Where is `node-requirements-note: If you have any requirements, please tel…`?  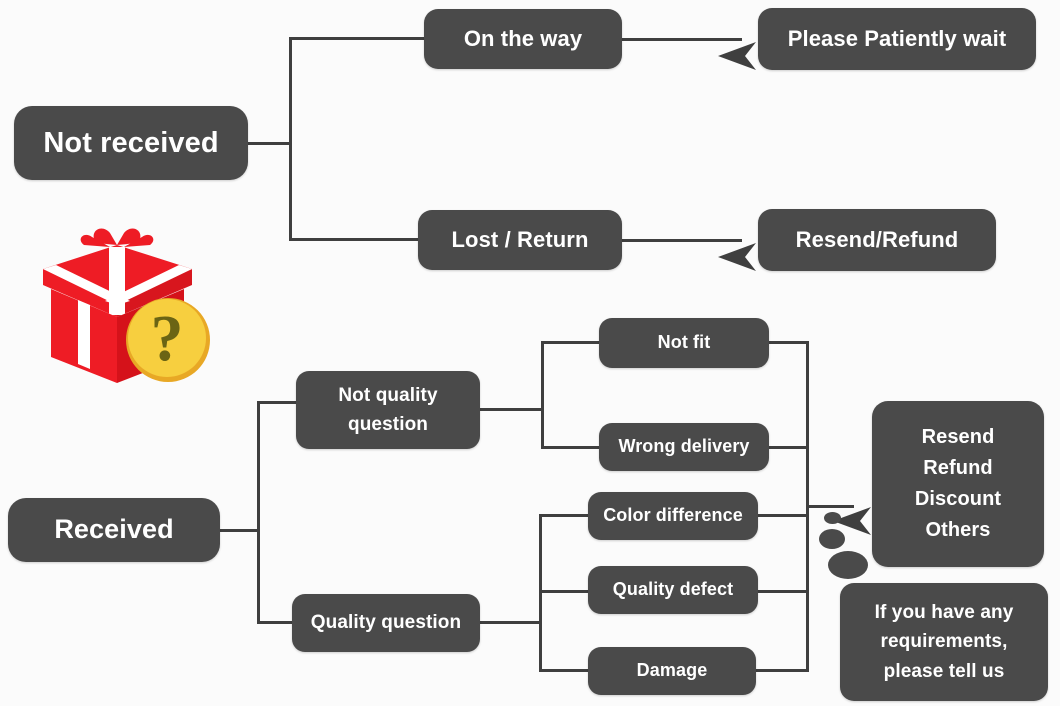
node-requirements-note: If you have any requirements, please tel… is located at coordinates (944, 642).